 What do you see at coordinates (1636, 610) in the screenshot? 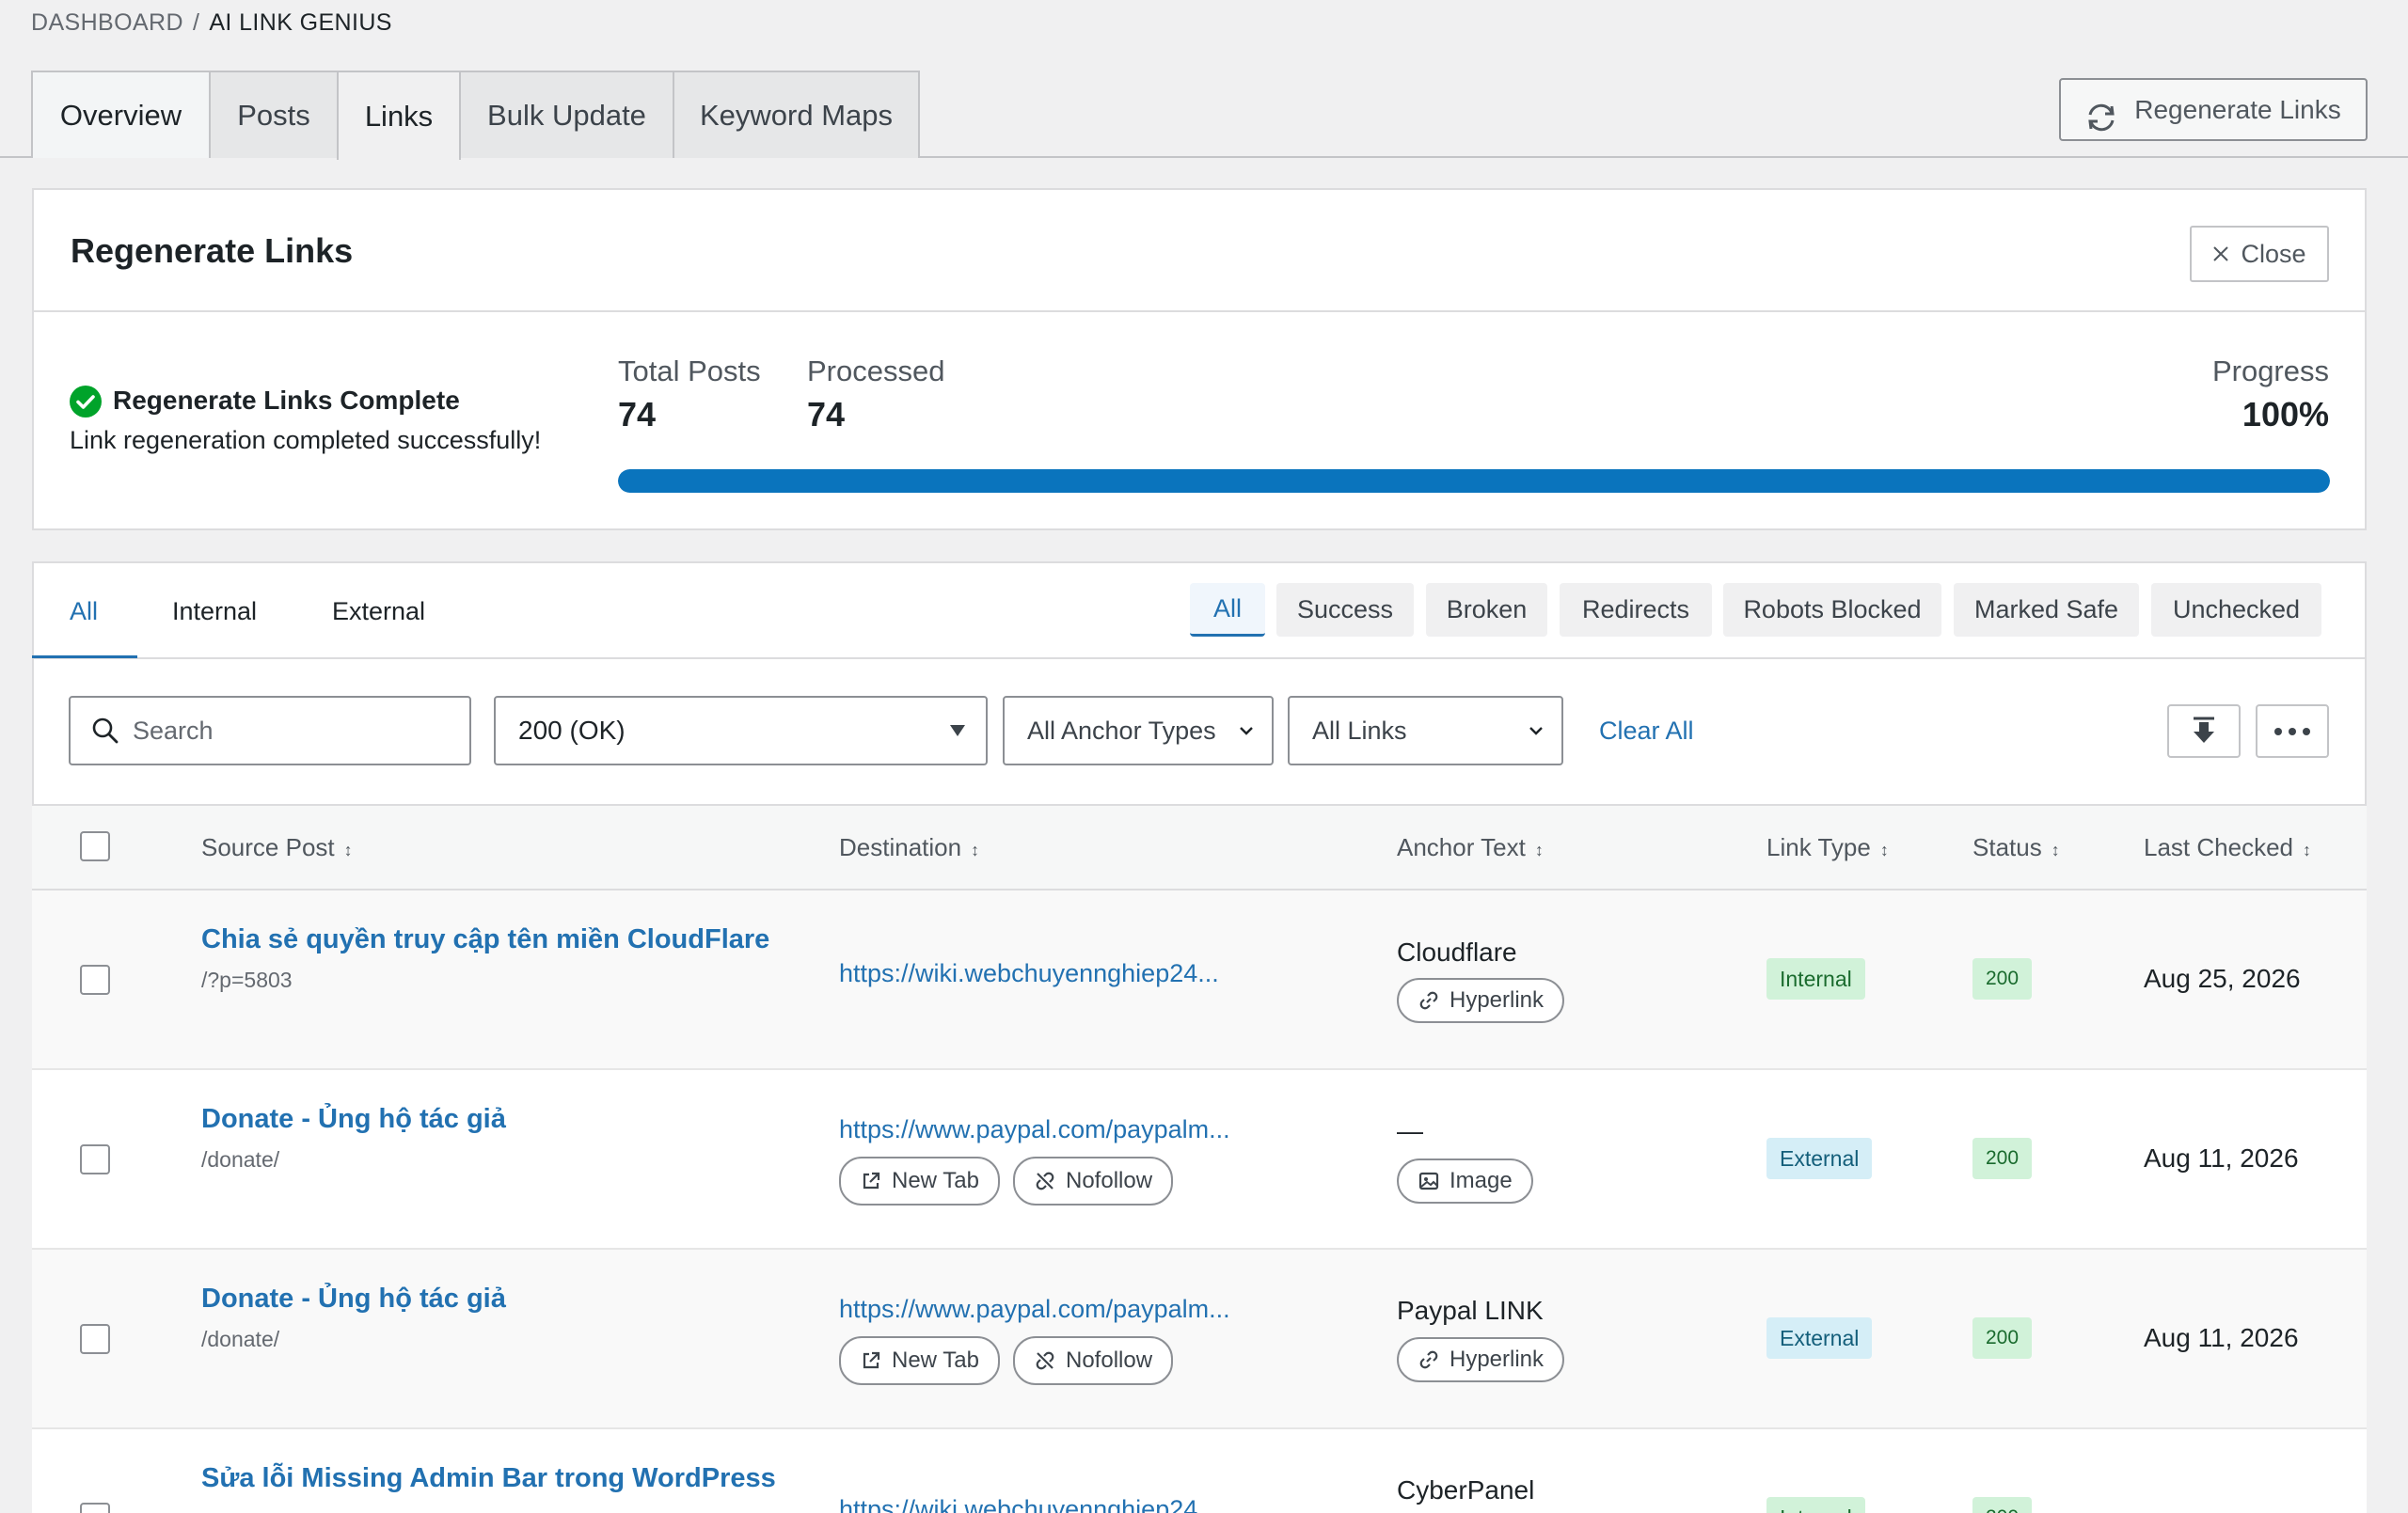
I see `status-chip-redirects: Redirects` at bounding box center [1636, 610].